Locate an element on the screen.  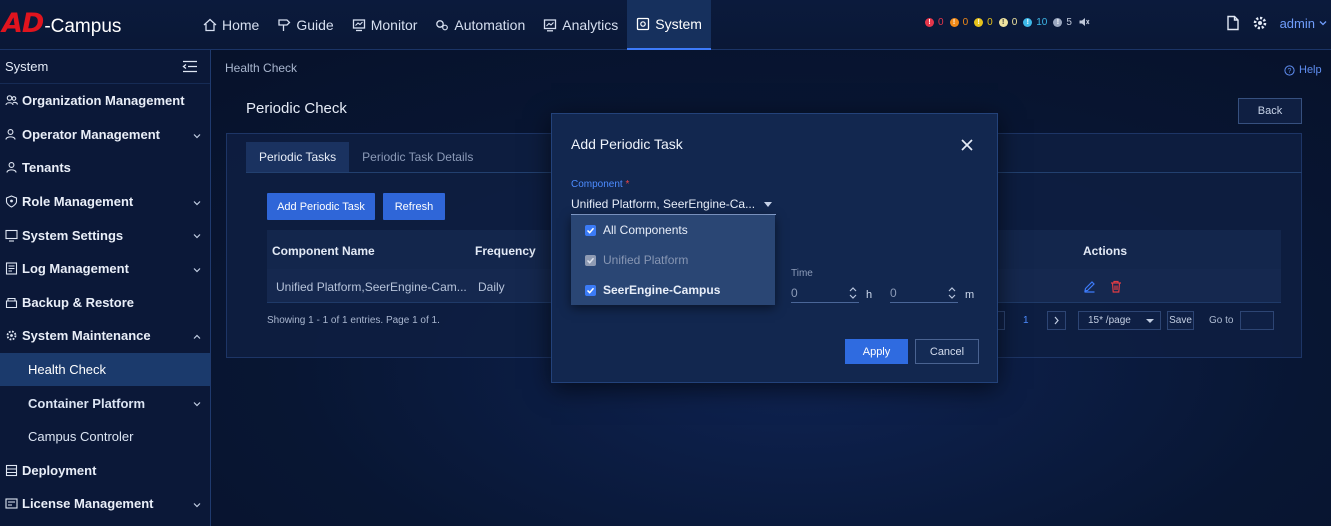
nav-guide: Guide is located at coordinates (305, 25).